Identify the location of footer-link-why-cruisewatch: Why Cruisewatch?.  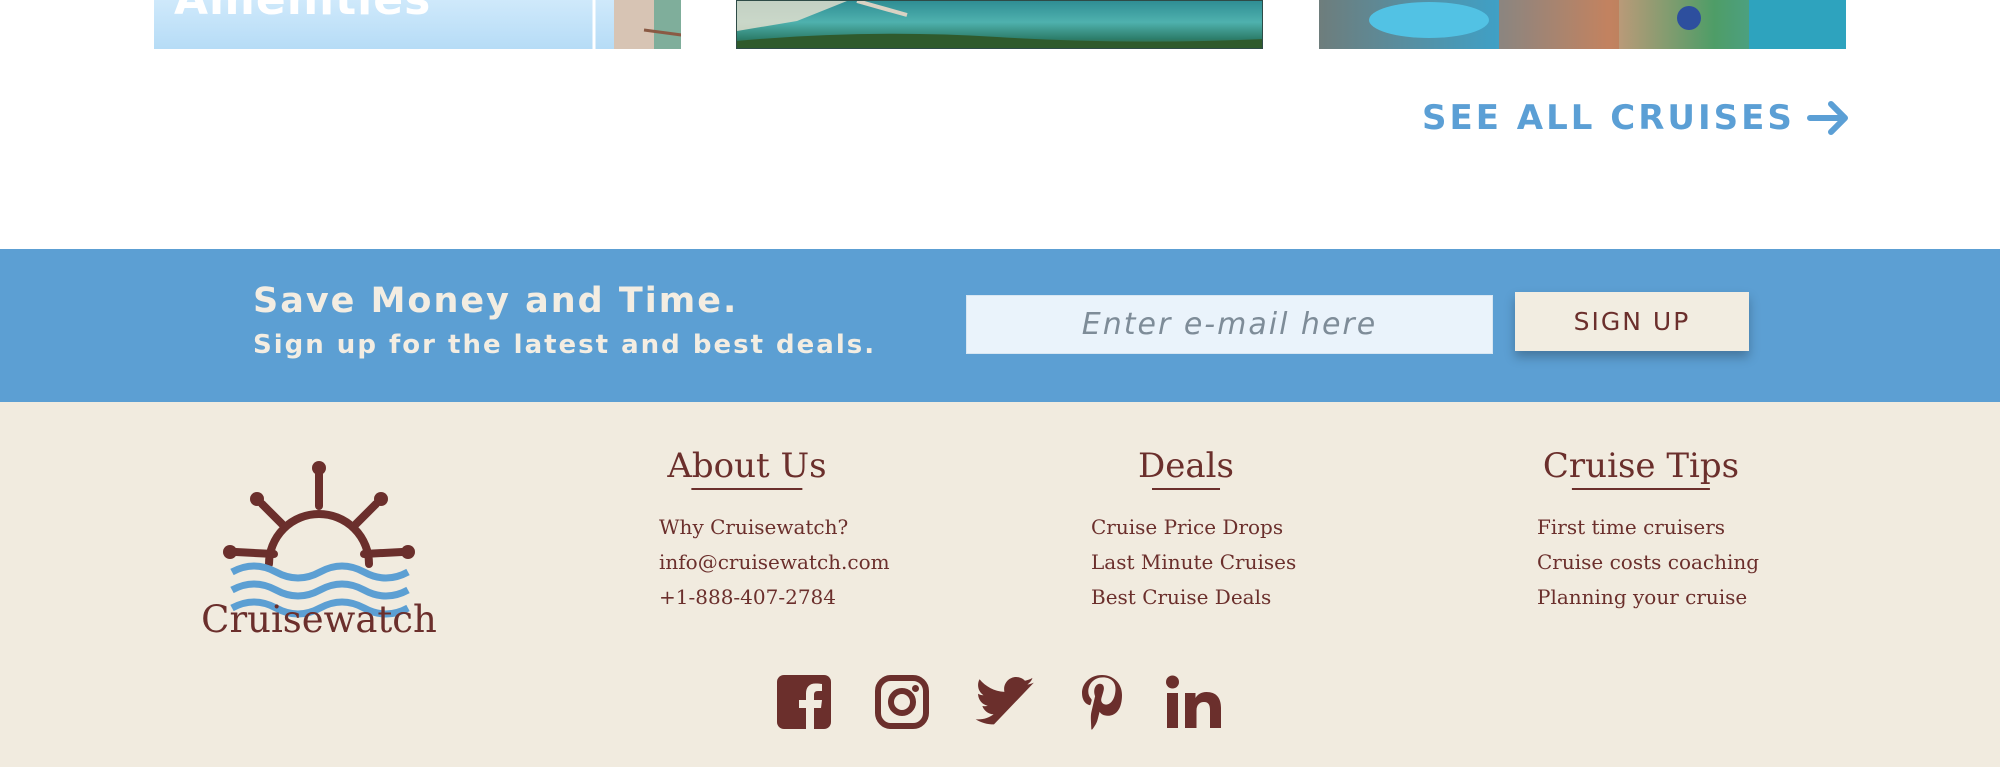
(774, 527).